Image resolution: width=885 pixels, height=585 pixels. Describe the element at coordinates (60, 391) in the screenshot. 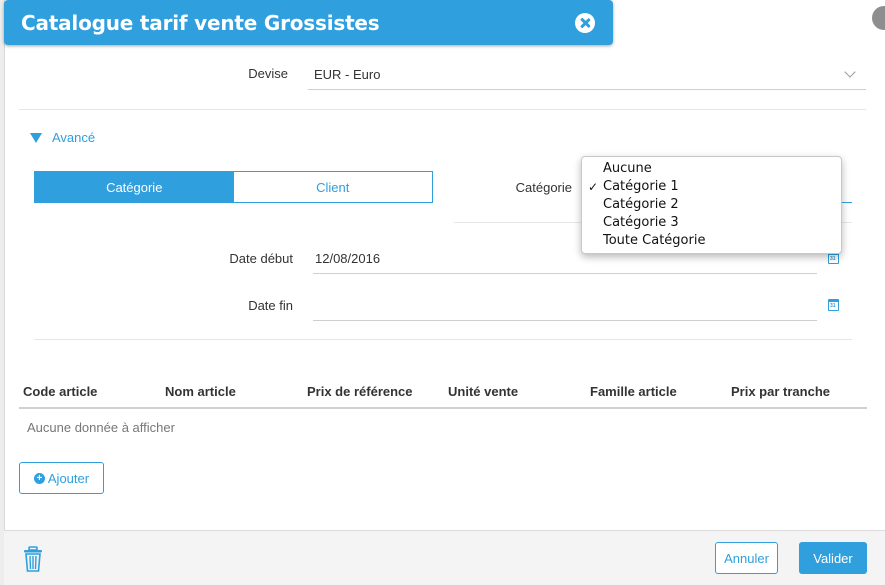

I see `column-header-code: Code article` at that location.